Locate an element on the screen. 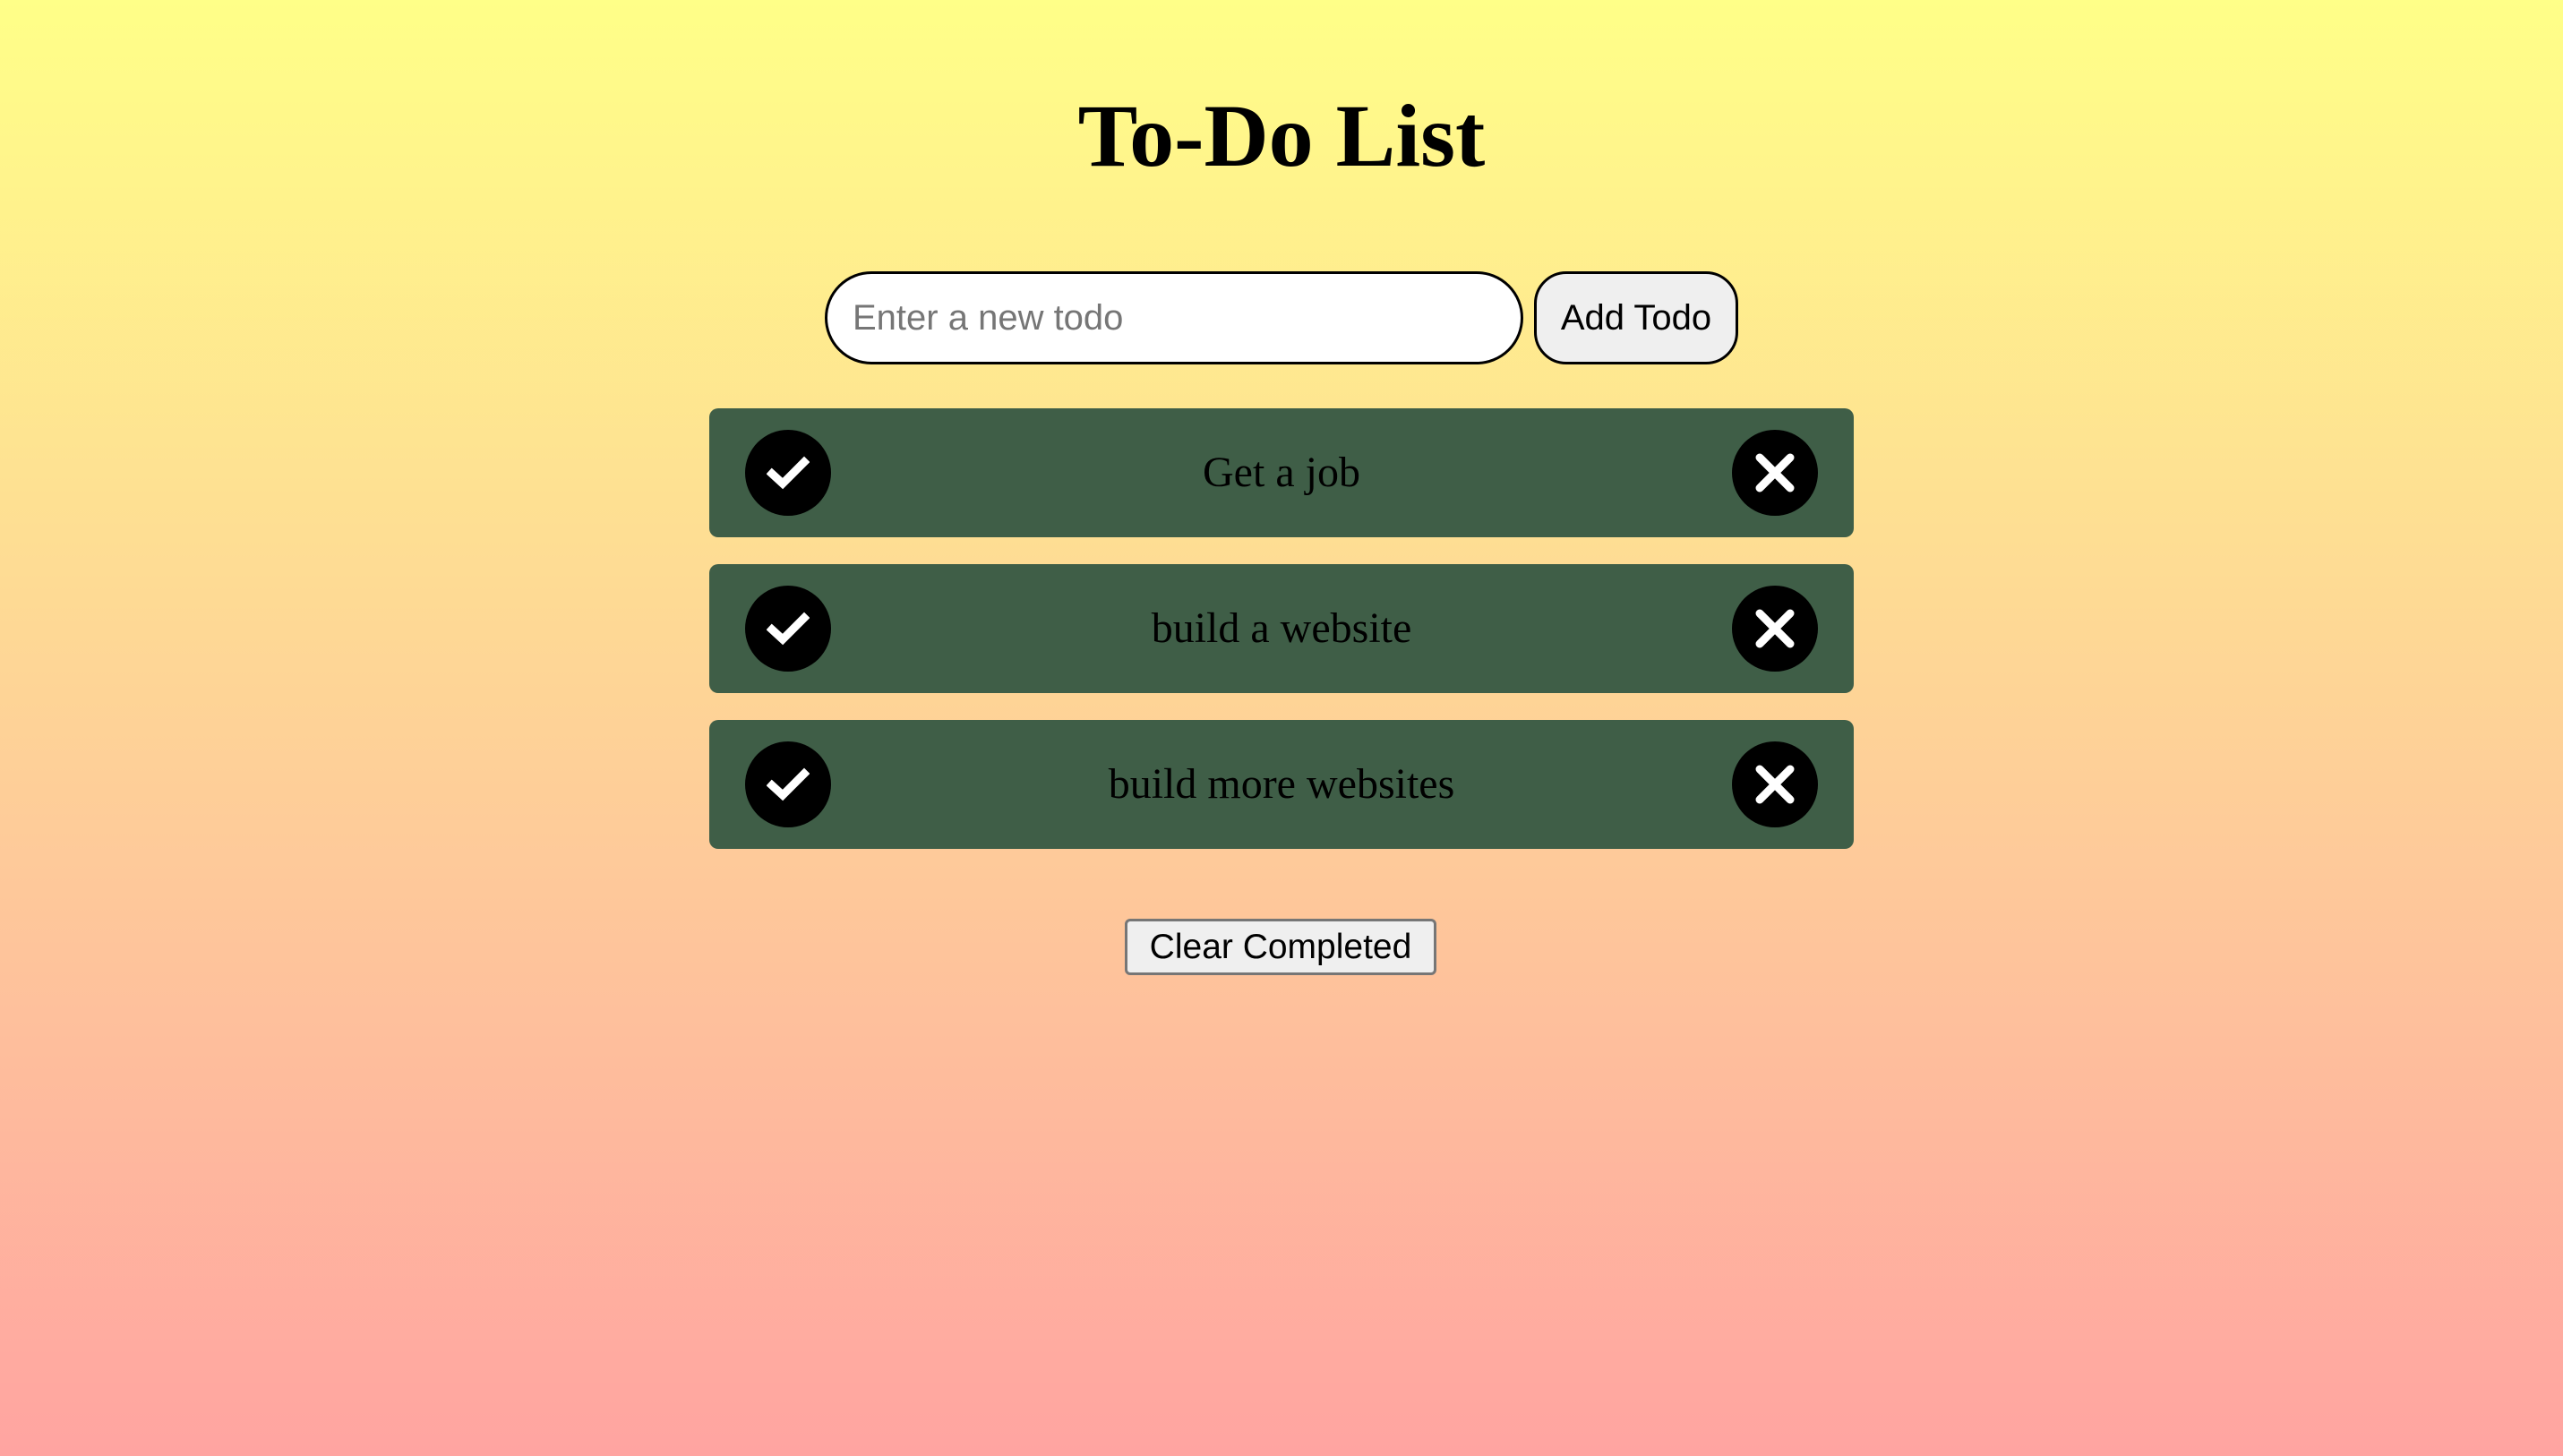 The image size is (2563, 1456). todo-item: build a website is located at coordinates (1281, 628).